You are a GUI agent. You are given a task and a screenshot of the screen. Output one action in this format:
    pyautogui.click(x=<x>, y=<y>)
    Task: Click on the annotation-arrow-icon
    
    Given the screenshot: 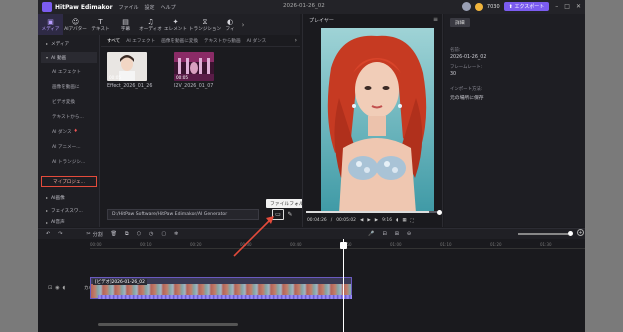 What is the action you would take?
    pyautogui.click(x=253, y=236)
    